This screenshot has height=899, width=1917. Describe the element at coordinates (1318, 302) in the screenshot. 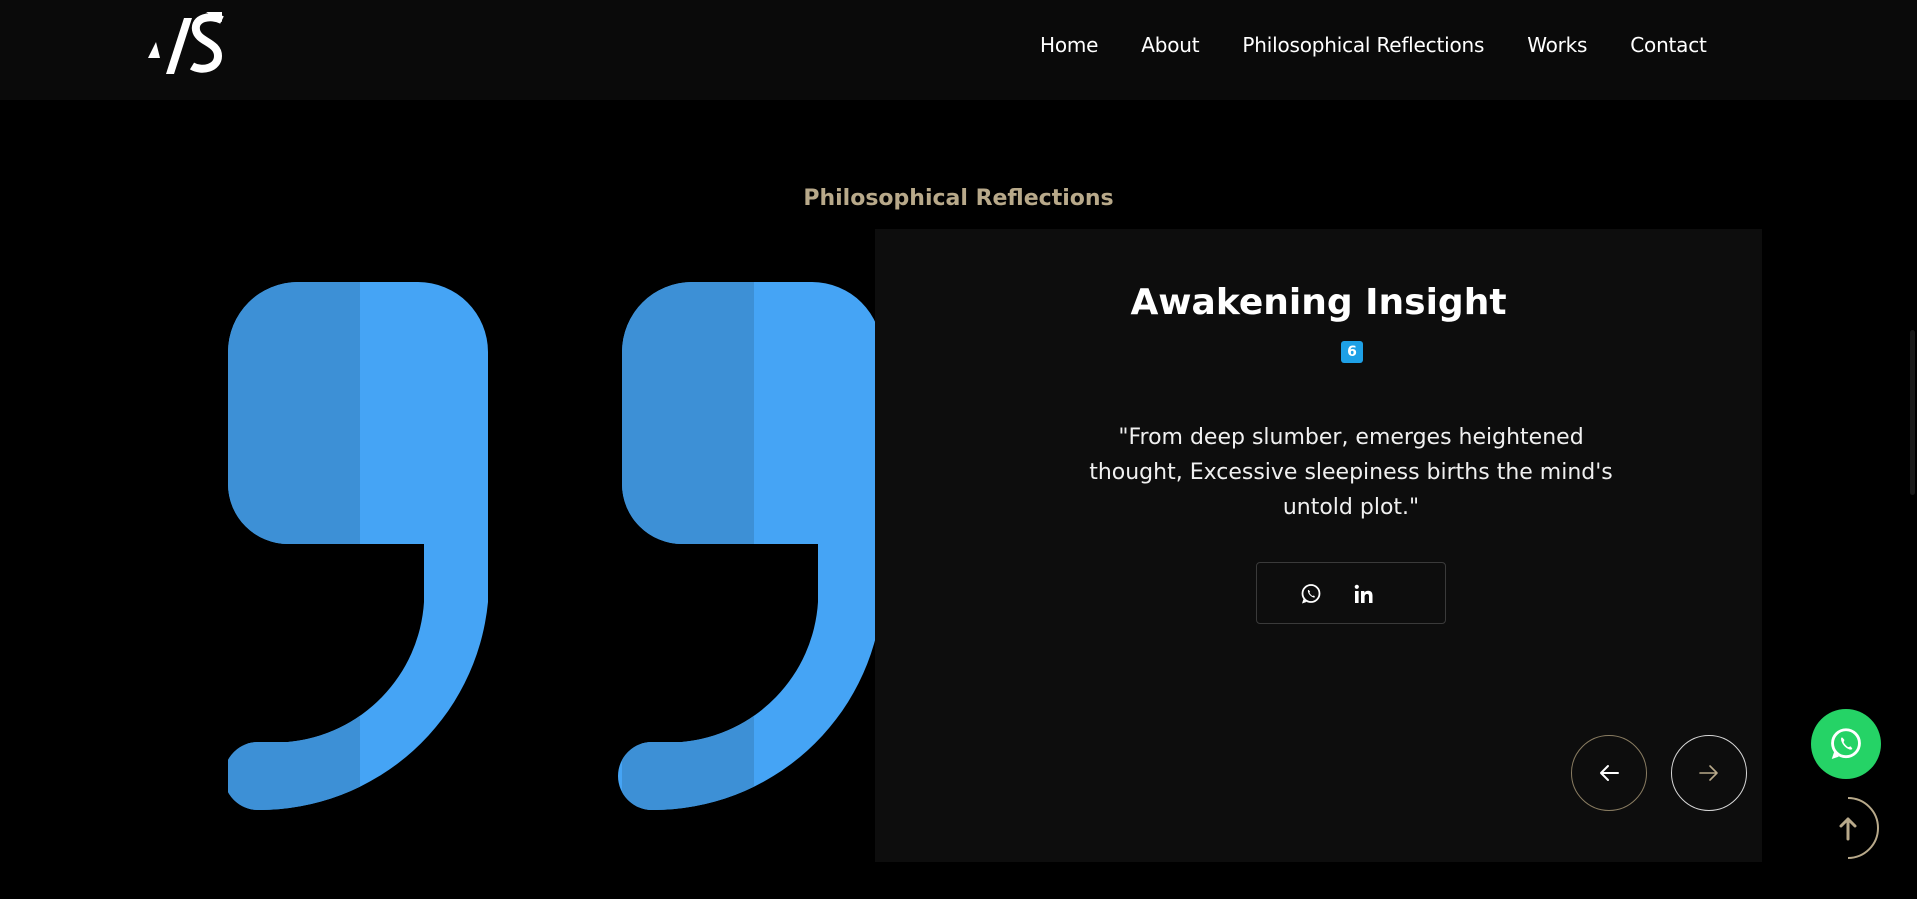

I see `reflection-title: Awakening Insight` at that location.